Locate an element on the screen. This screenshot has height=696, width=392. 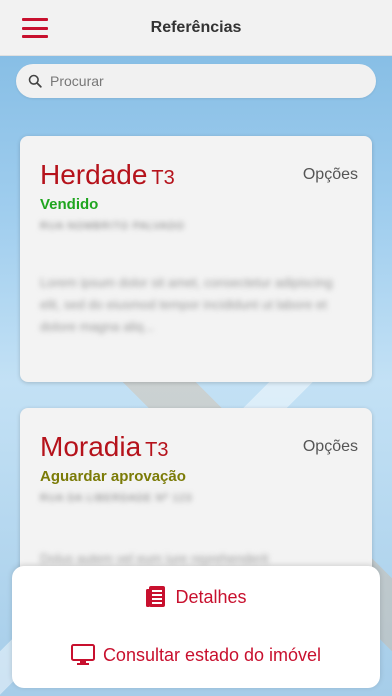
property-address: RUA NOMBRITO PALVADO is located at coordinates (112, 226).